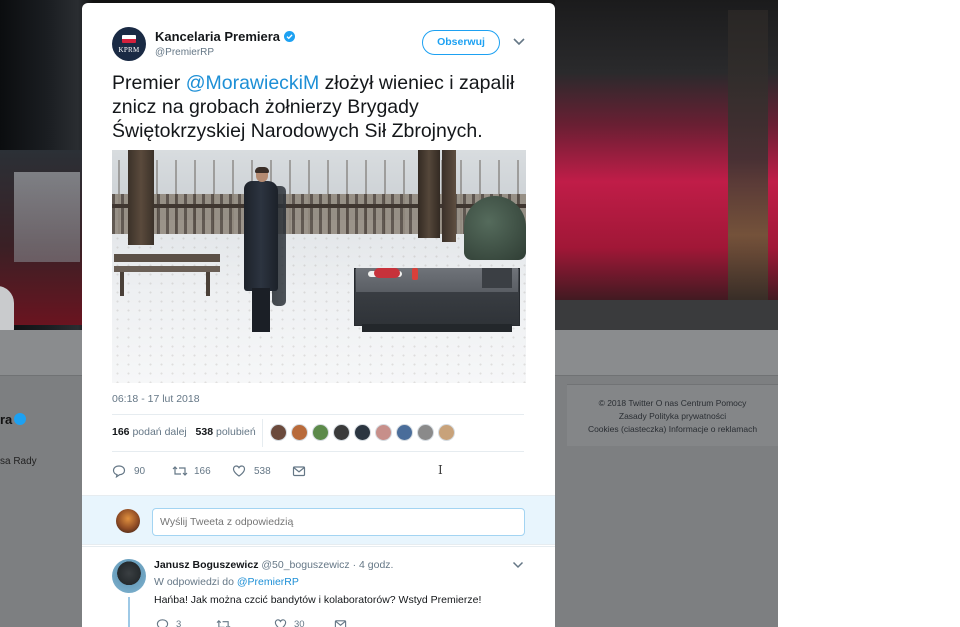 The width and height of the screenshot is (960, 627). What do you see at coordinates (338, 522) in the screenshot?
I see `reply-input` at bounding box center [338, 522].